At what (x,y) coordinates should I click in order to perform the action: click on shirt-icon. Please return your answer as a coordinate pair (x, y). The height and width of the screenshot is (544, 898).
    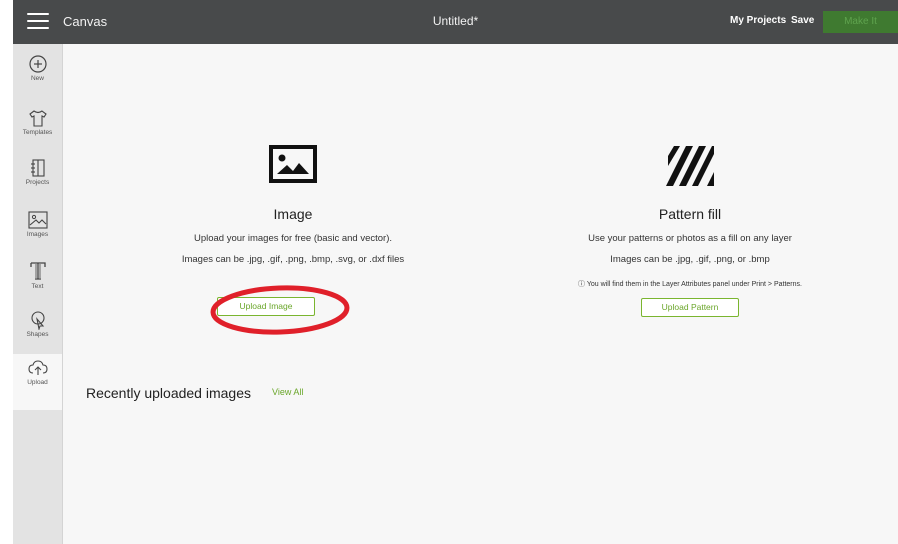
    Looking at the image, I should click on (37, 118).